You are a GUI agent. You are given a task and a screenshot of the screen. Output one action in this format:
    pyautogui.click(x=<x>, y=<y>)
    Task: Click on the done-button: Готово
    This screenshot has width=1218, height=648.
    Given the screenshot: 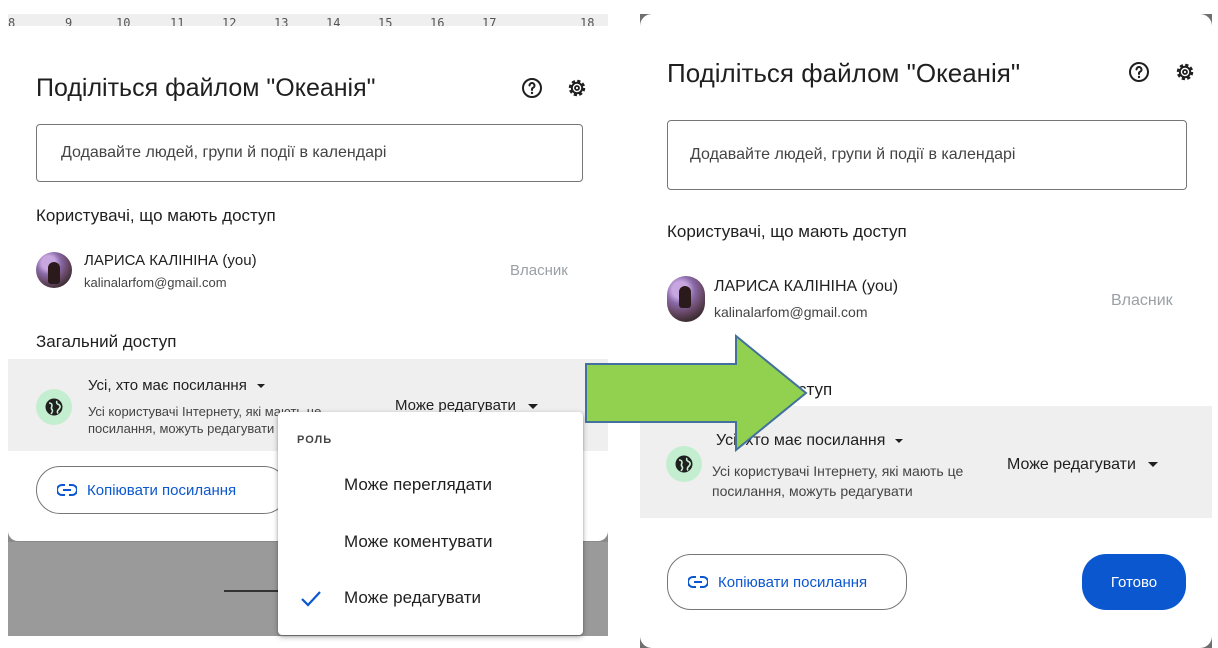 What is the action you would take?
    pyautogui.click(x=1134, y=582)
    